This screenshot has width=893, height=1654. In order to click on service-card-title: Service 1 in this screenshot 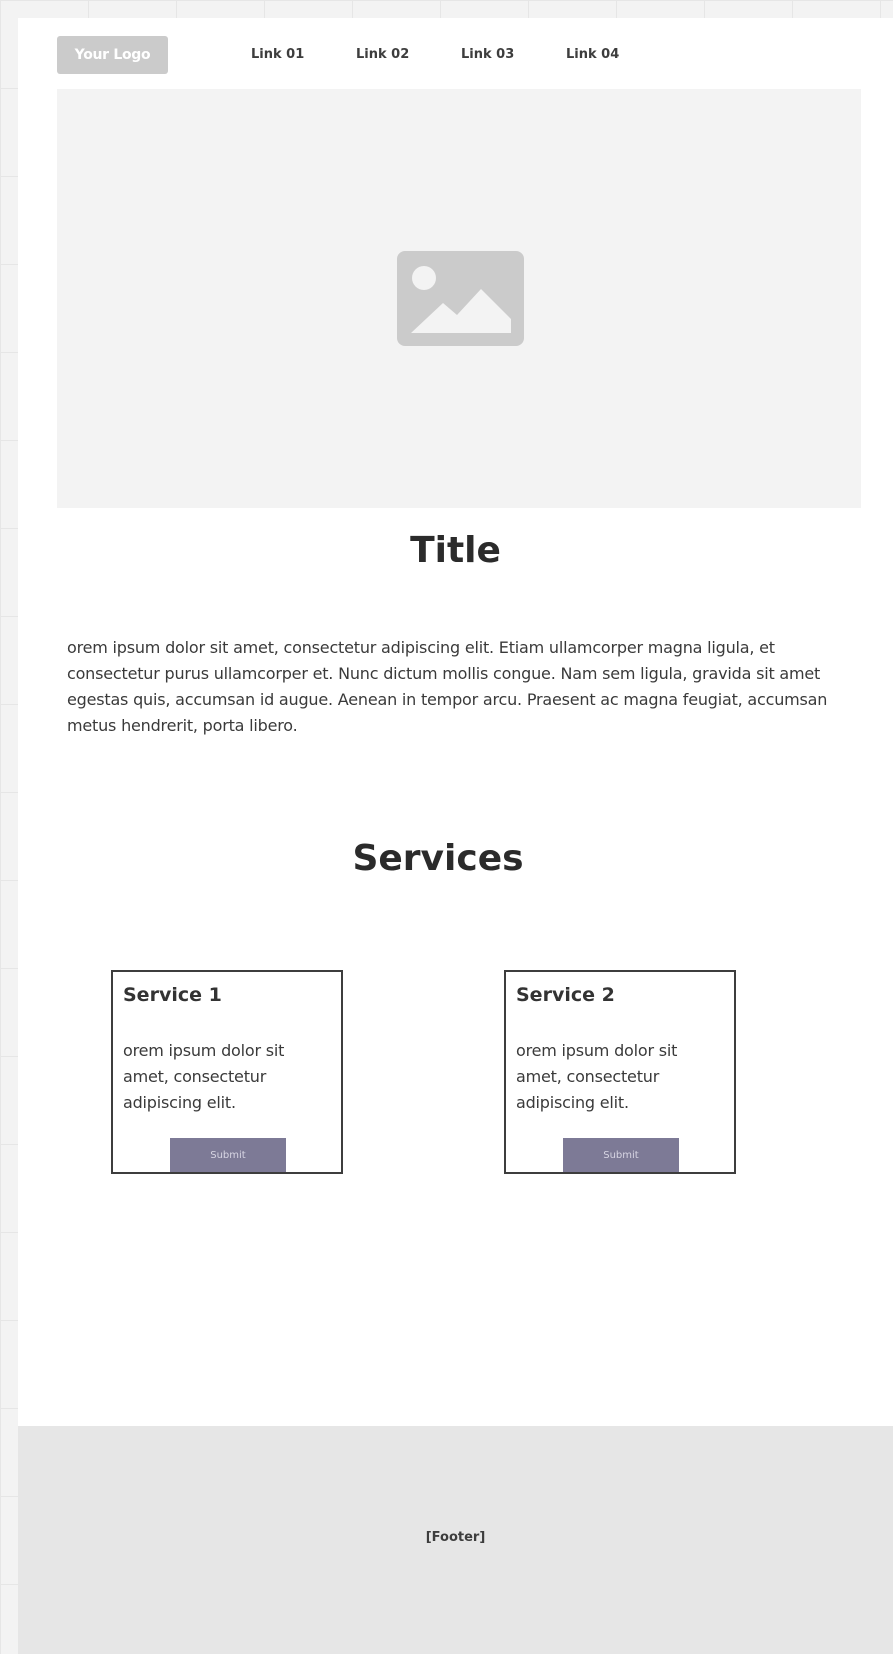, I will do `click(172, 995)`.